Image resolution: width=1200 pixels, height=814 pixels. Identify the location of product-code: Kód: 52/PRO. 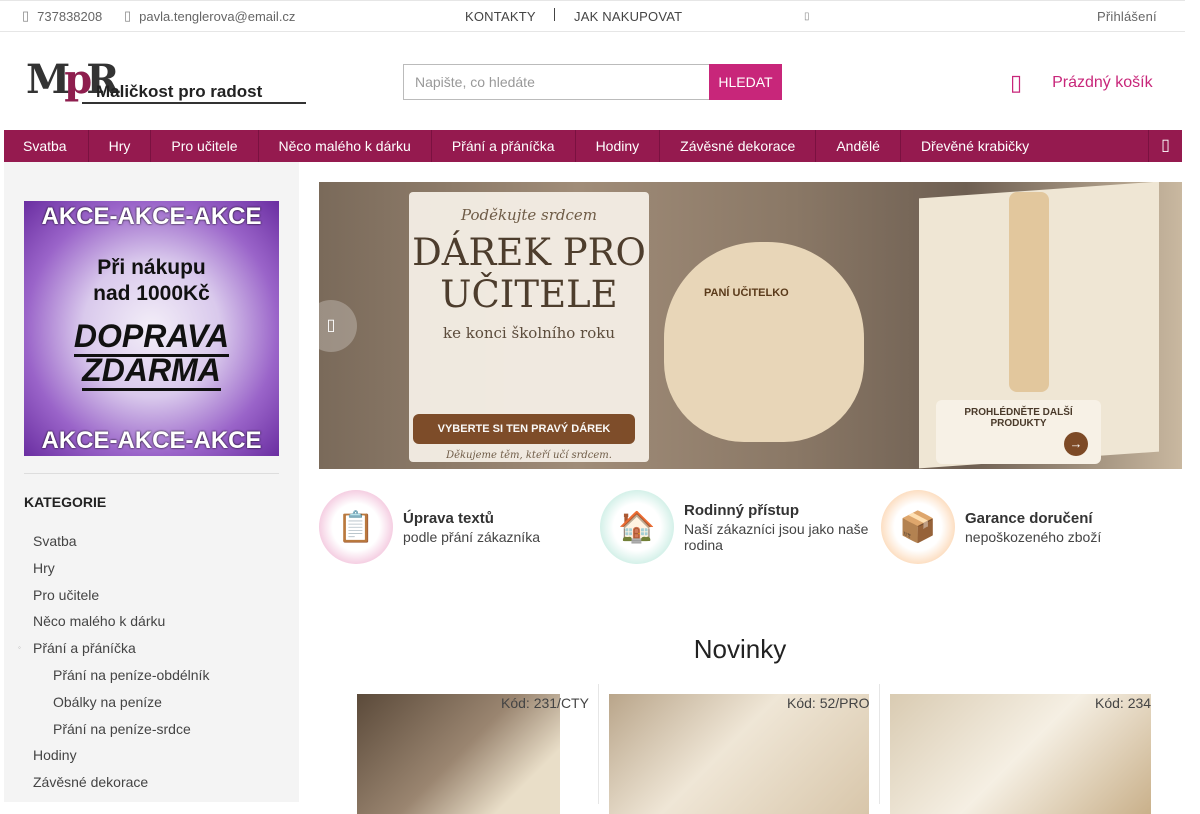
(828, 703).